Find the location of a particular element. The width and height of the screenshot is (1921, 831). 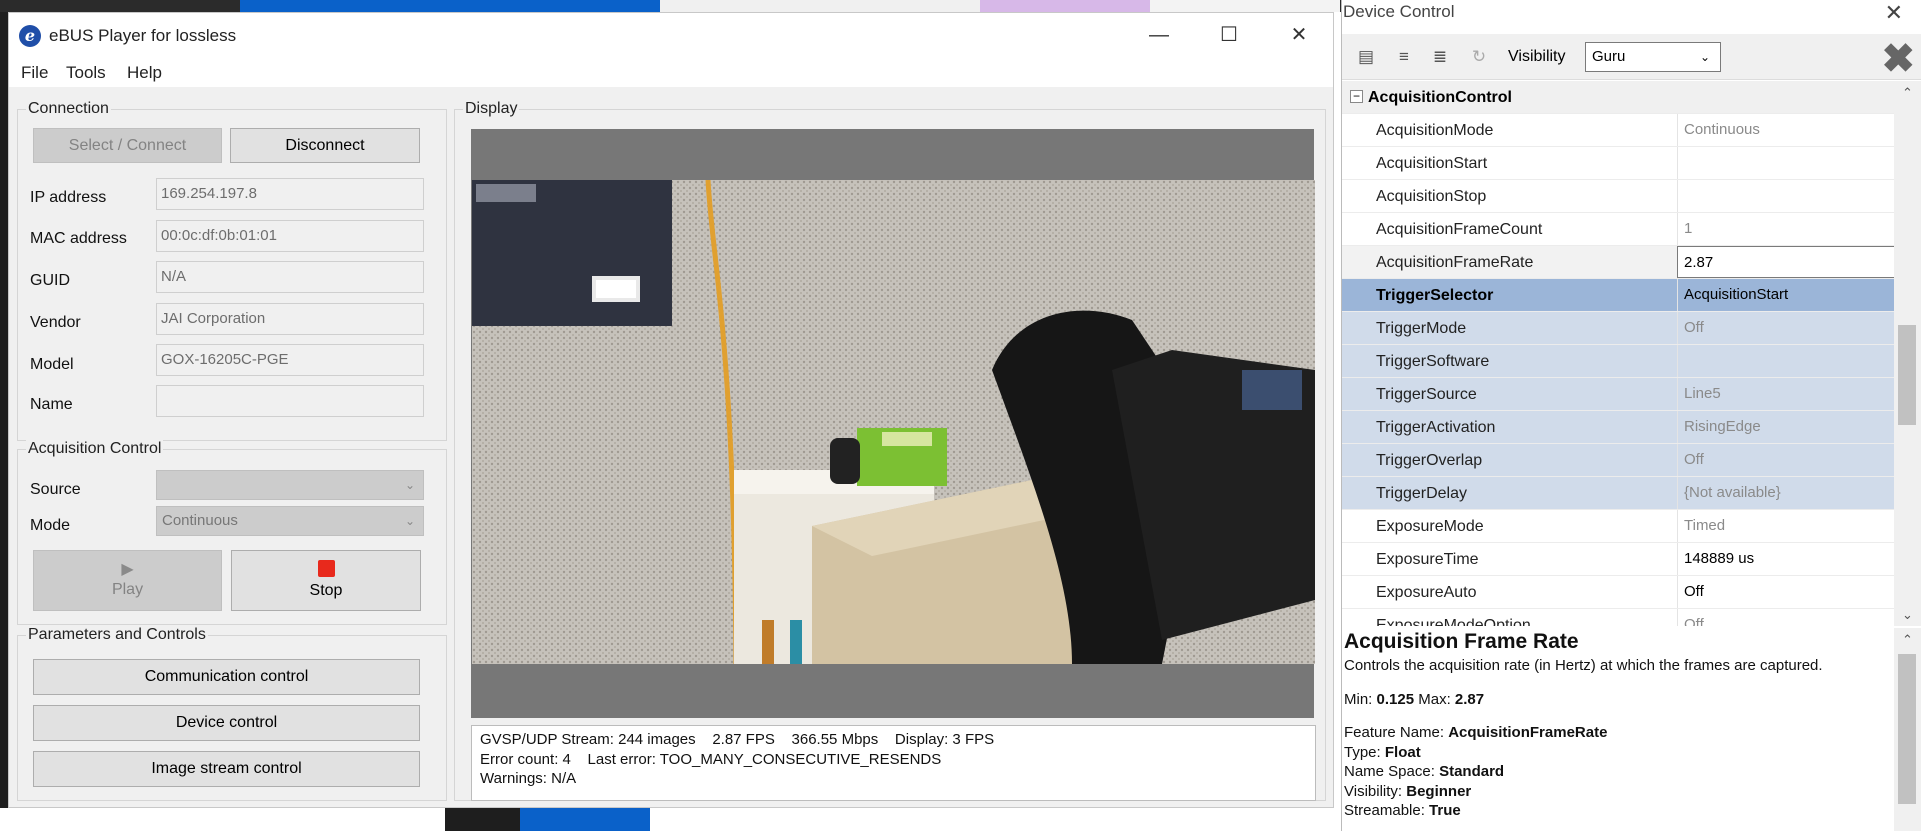

communication-control-button: Communication control is located at coordinates (226, 677).